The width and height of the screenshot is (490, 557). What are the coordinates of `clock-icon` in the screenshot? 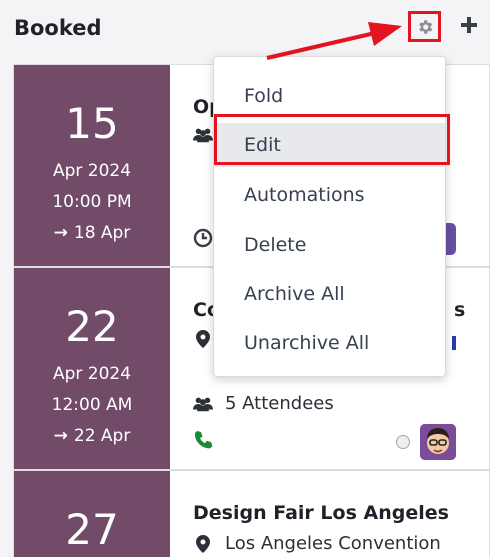 It's located at (203, 238).